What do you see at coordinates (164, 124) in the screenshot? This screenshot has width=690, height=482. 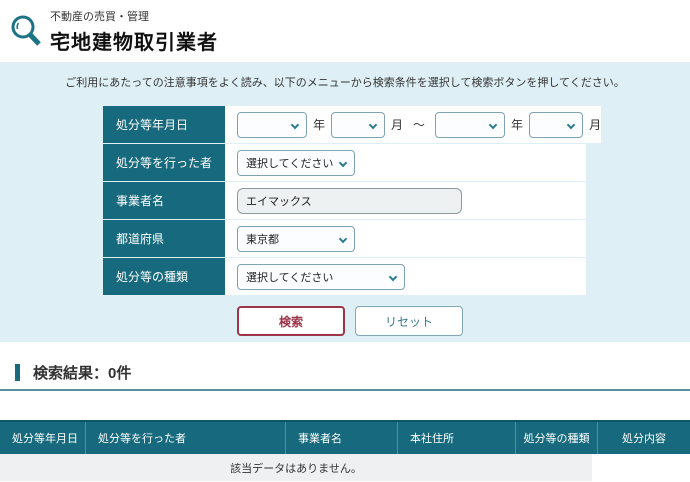 I see `date-label: 処分等年月日` at bounding box center [164, 124].